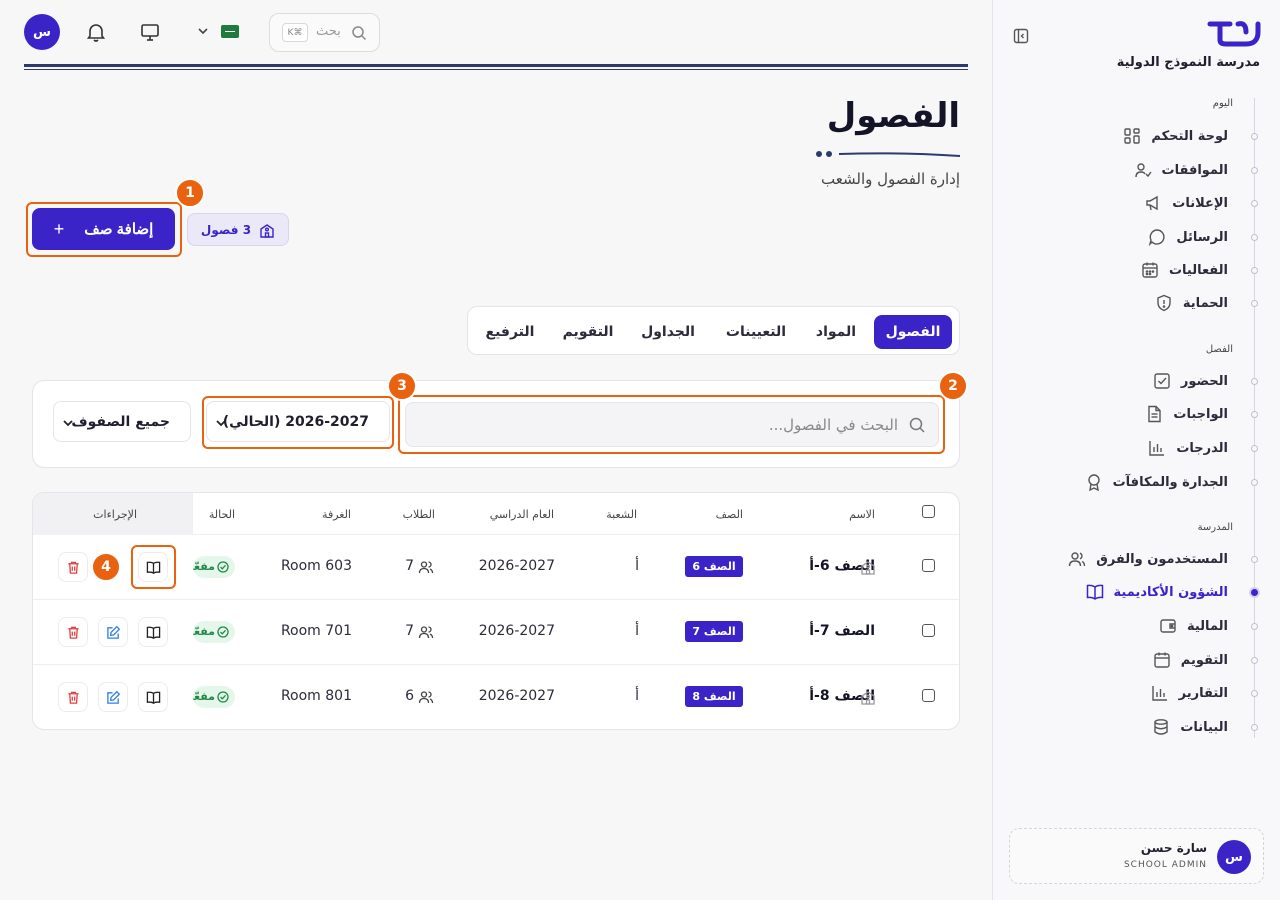 Image resolution: width=1280 pixels, height=900 pixels. I want to click on sidebar-item-announcements: الإعلانات, so click(1186, 203).